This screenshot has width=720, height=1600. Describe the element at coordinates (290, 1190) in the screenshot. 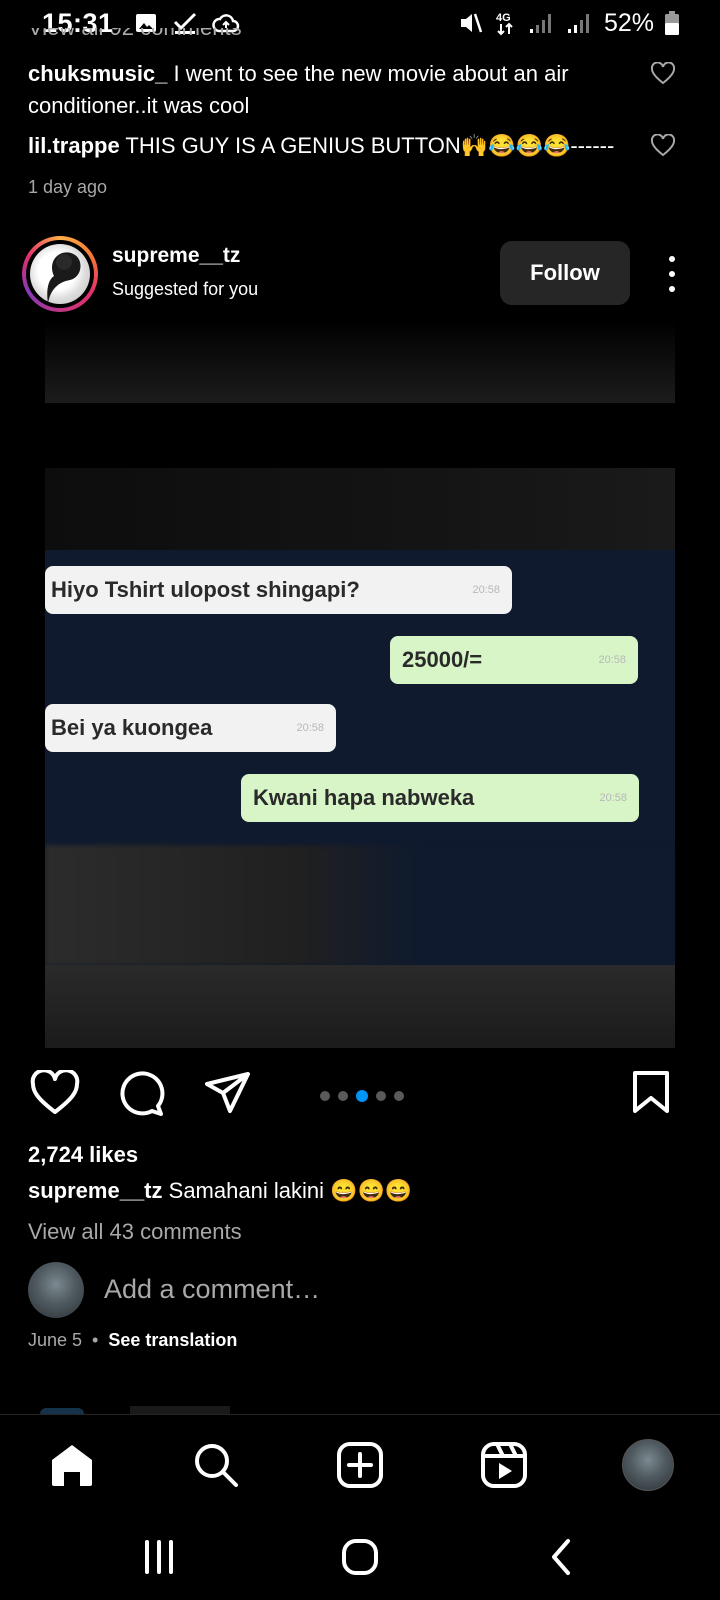

I see `caption-text: Samahani lakini 😄😄😄` at that location.